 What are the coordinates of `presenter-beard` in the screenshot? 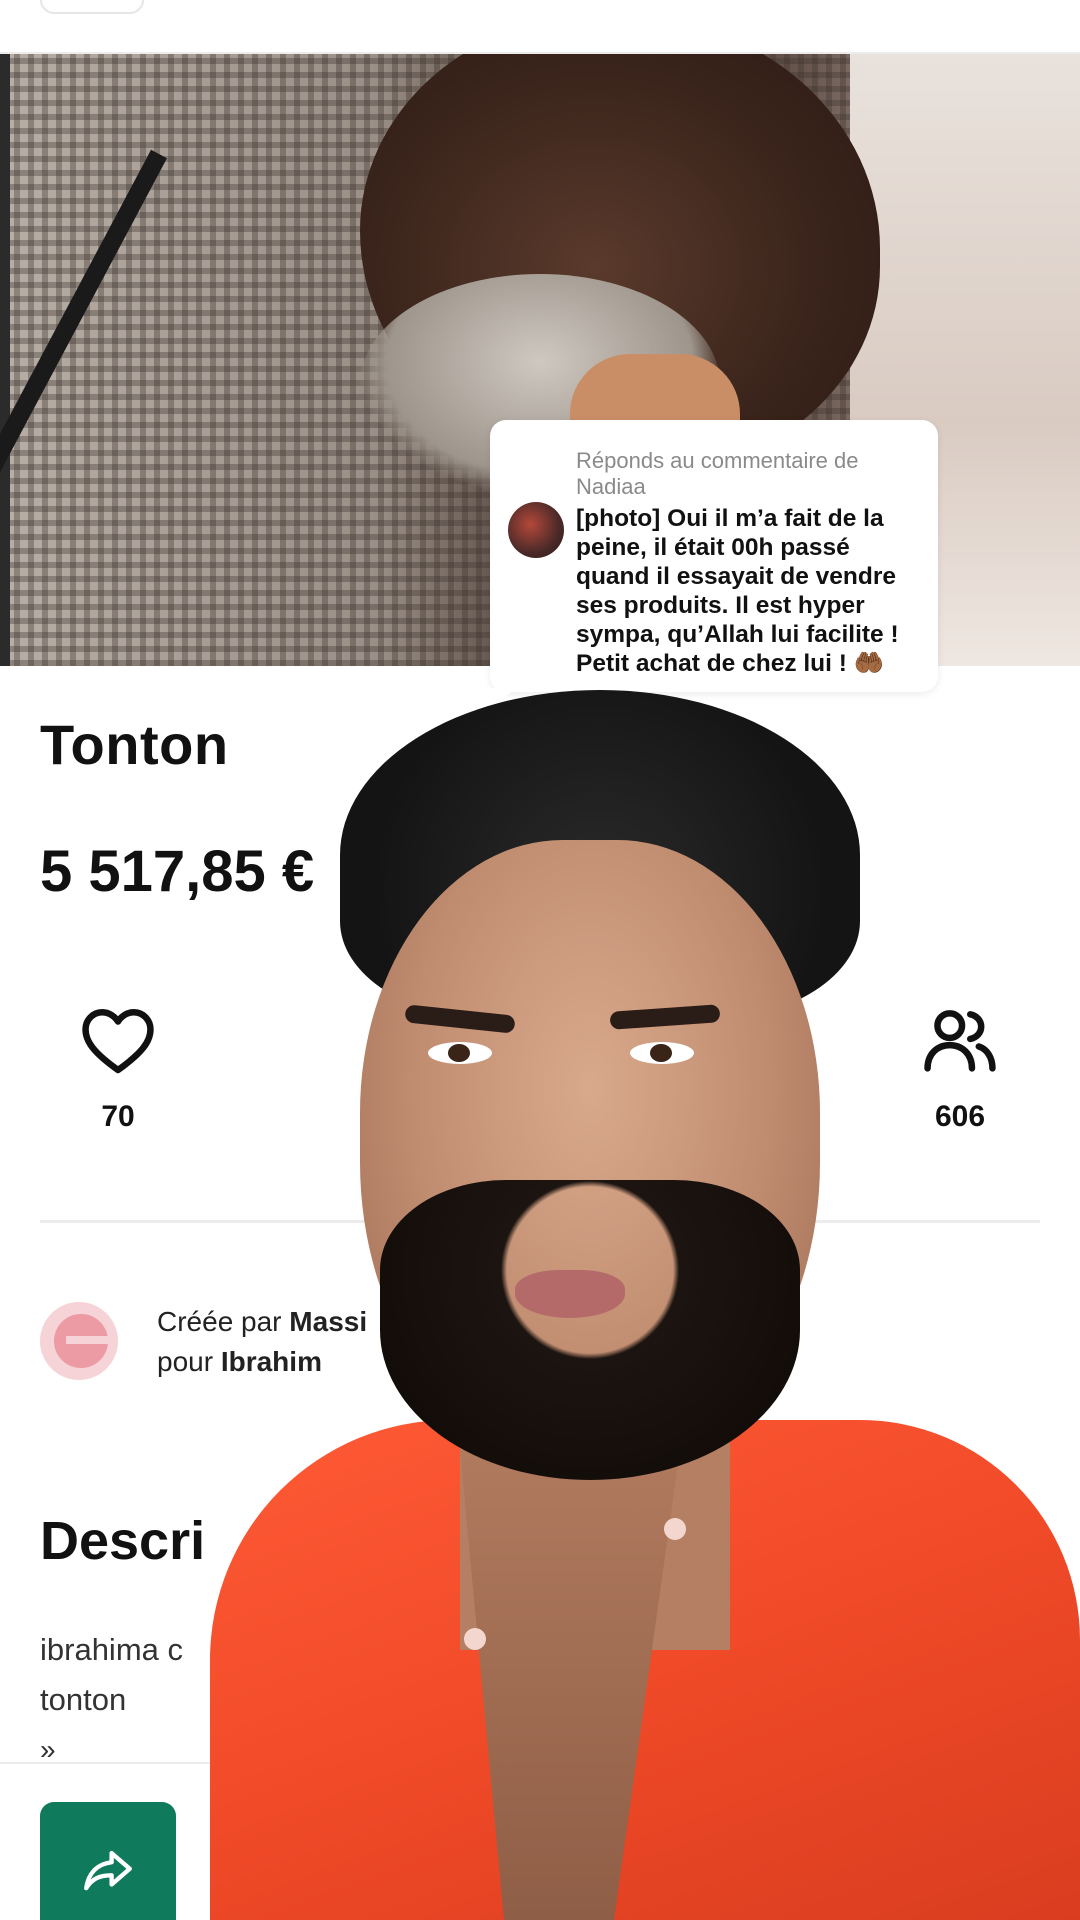 It's located at (590, 1330).